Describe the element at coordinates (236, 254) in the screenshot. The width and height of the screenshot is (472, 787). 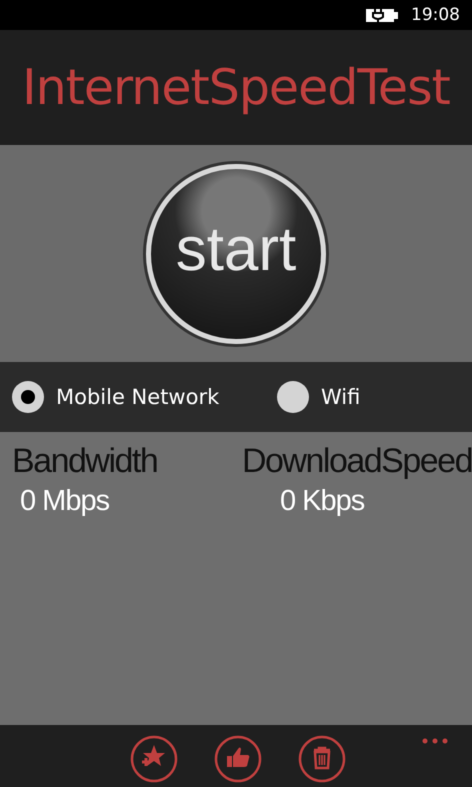
I see `start-button: start` at that location.